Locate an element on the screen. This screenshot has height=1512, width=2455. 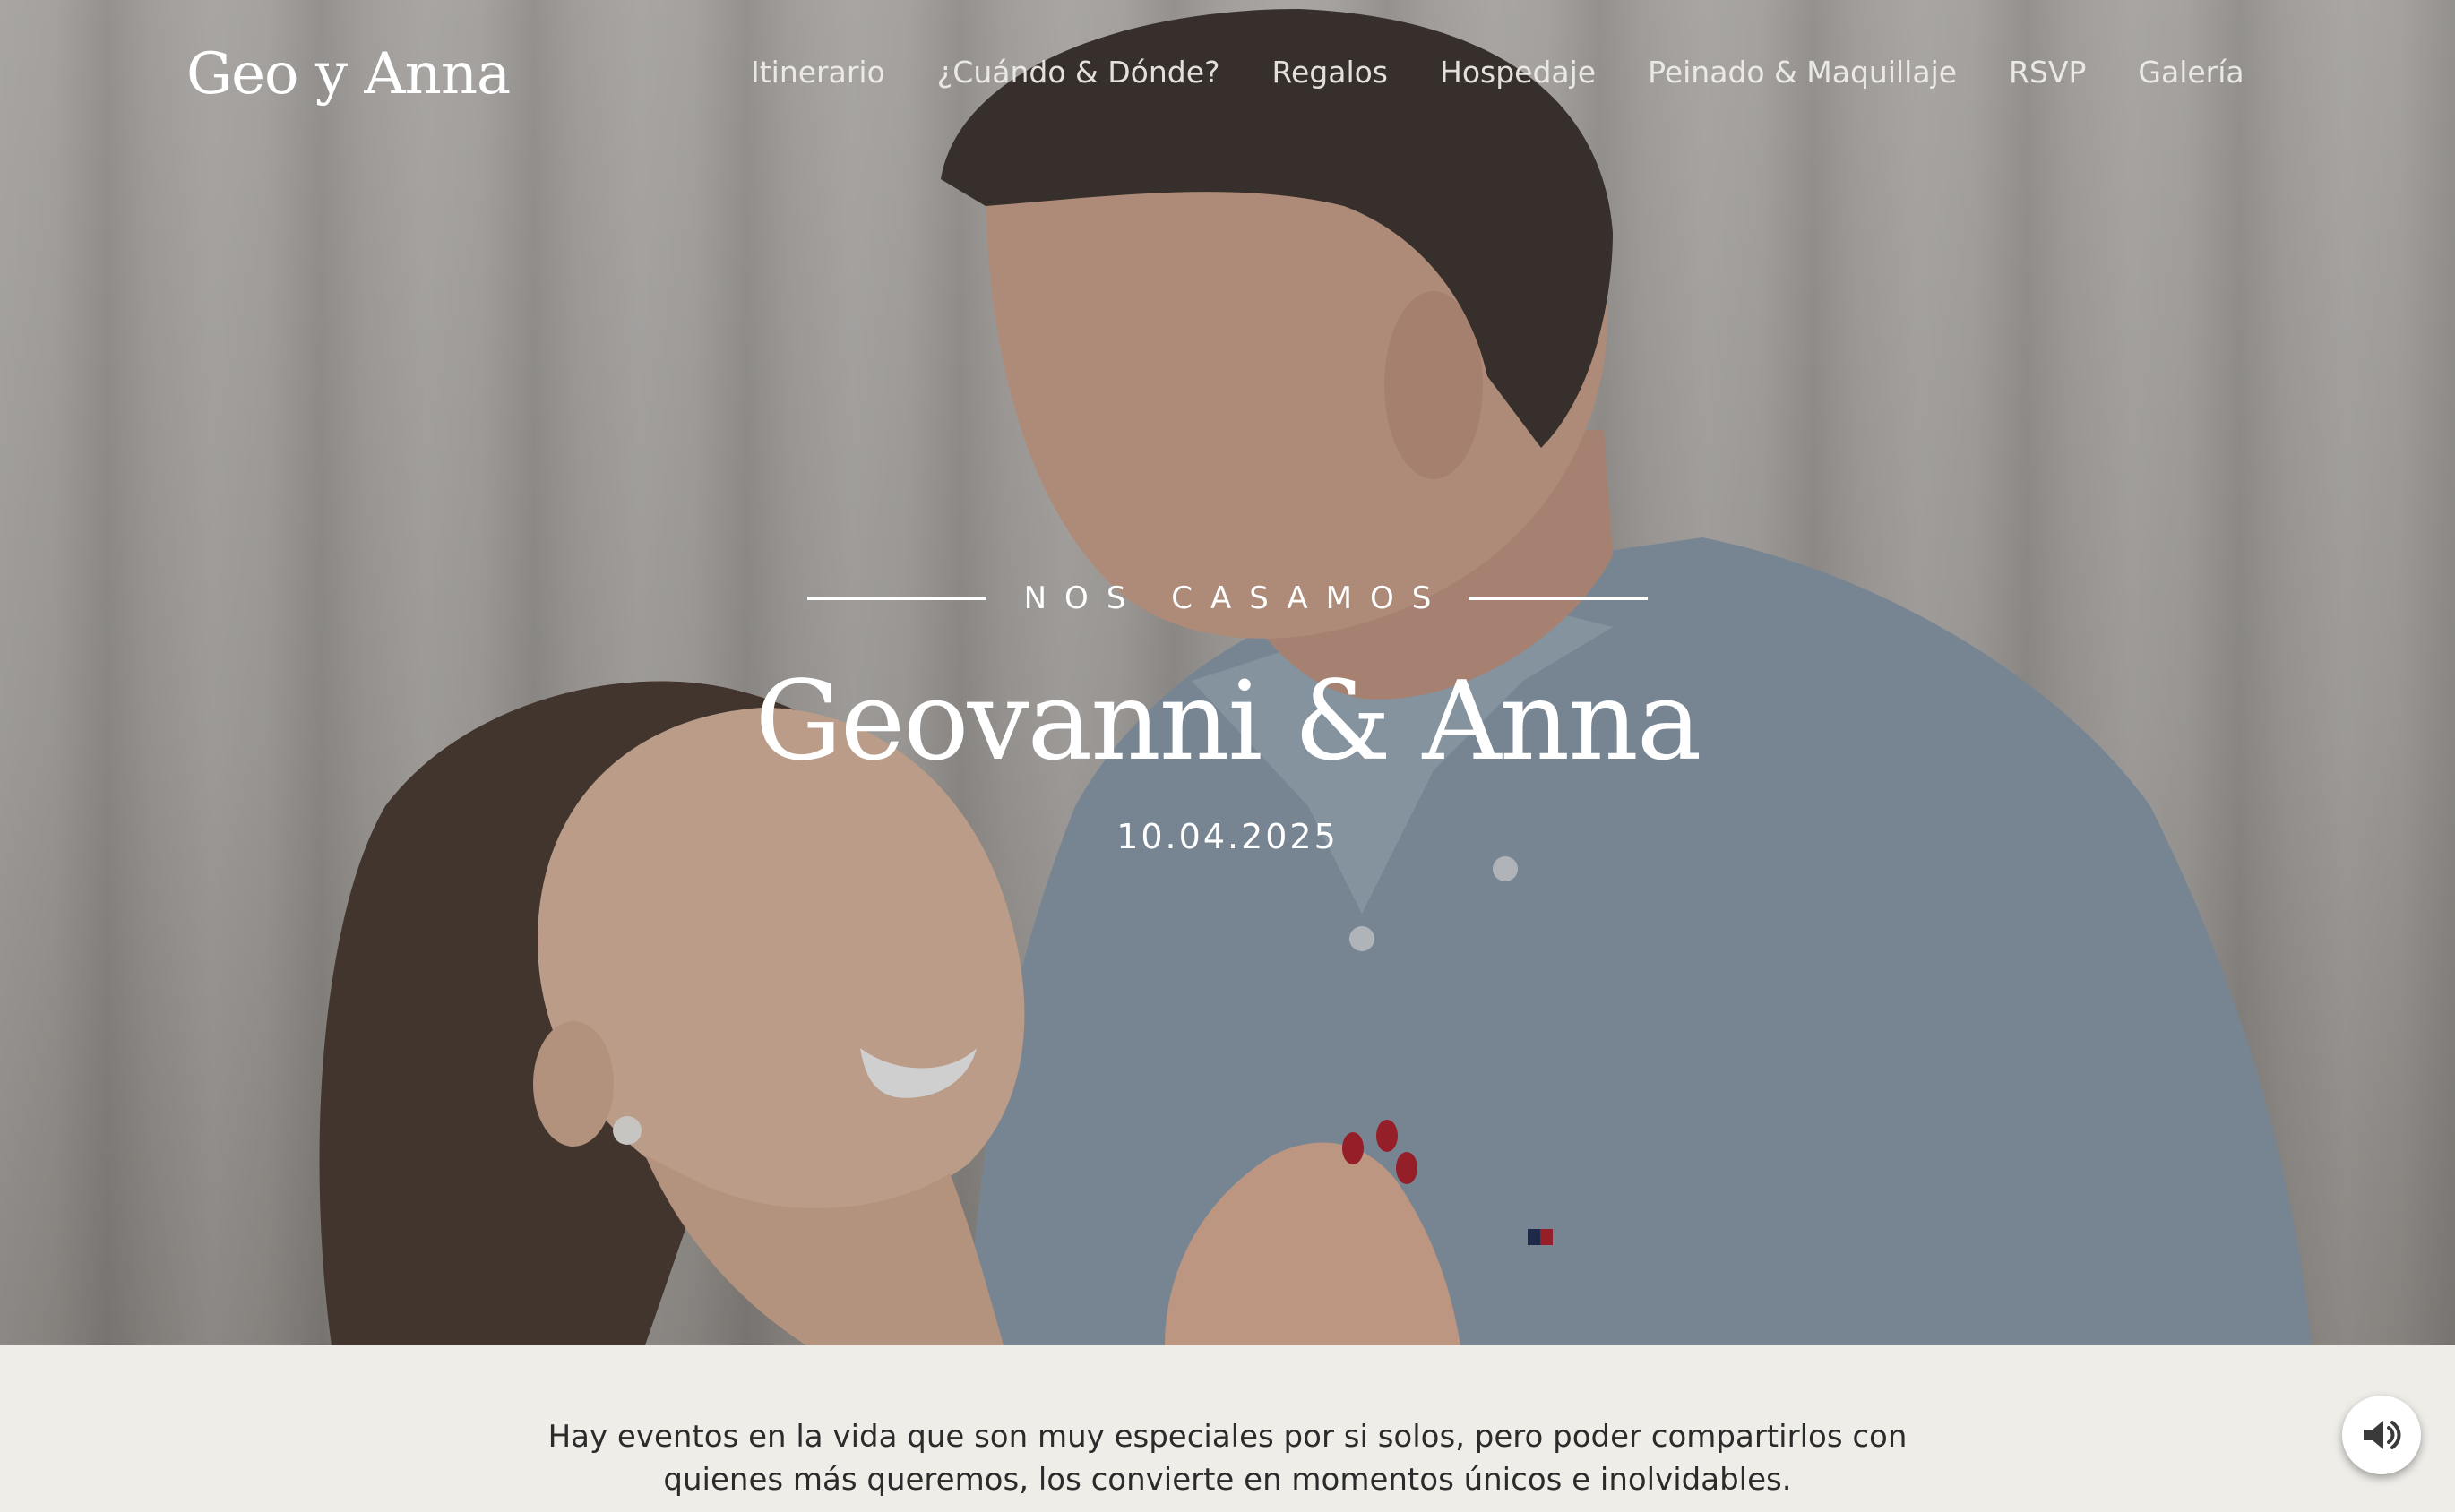
audio-toggle-button is located at coordinates (2381, 1435).